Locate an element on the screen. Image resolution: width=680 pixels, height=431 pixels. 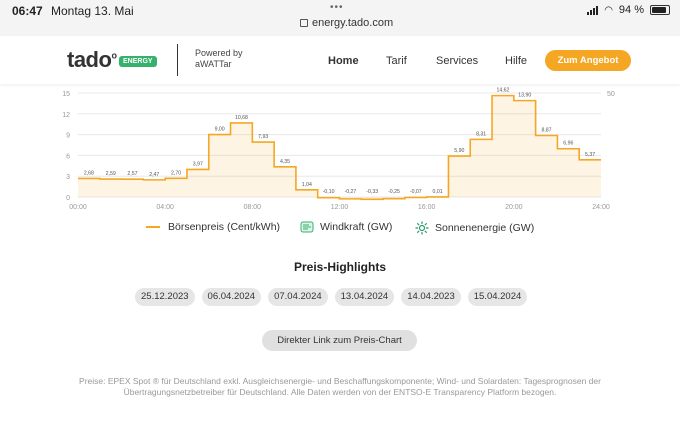
wind-icon is located at coordinates (307, 227).